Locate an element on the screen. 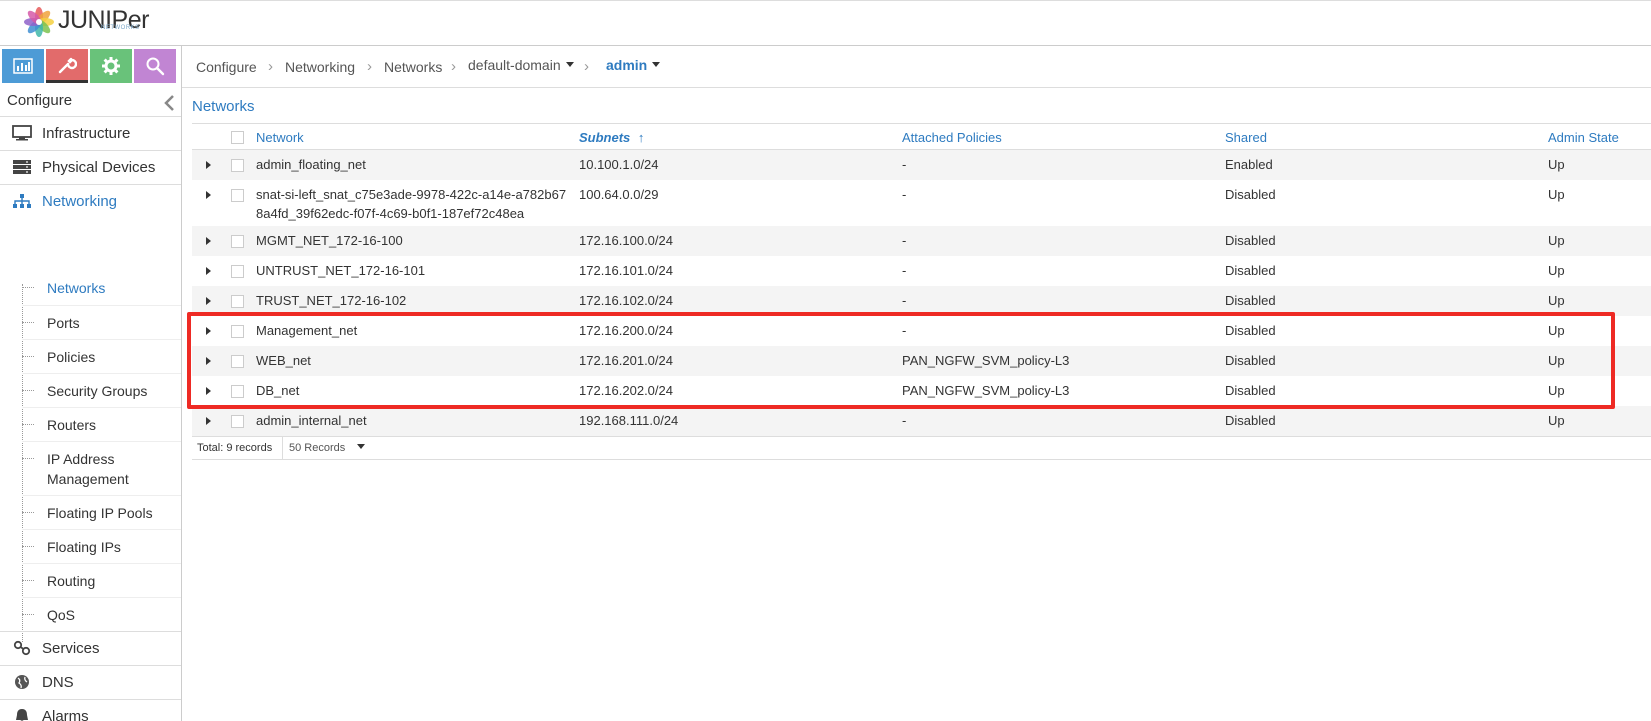 The height and width of the screenshot is (721, 1651). sidebar-item-label: Physical Devices is located at coordinates (99, 167).